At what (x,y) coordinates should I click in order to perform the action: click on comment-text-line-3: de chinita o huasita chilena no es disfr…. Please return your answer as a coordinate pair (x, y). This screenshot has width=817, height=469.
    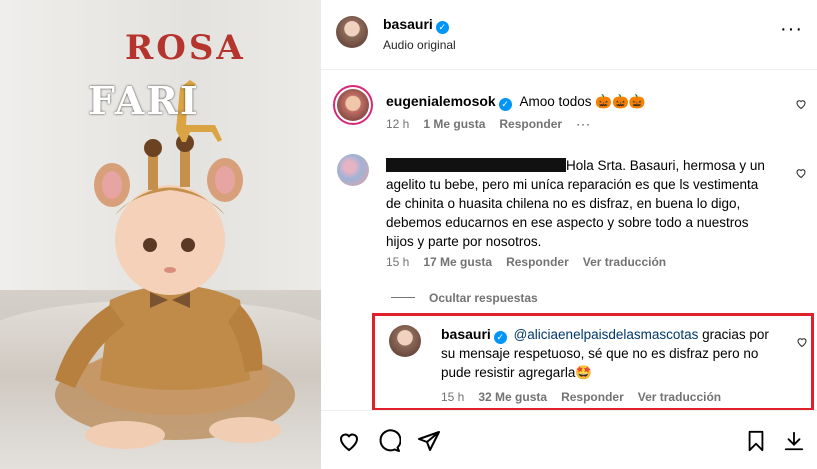
    Looking at the image, I should click on (563, 203).